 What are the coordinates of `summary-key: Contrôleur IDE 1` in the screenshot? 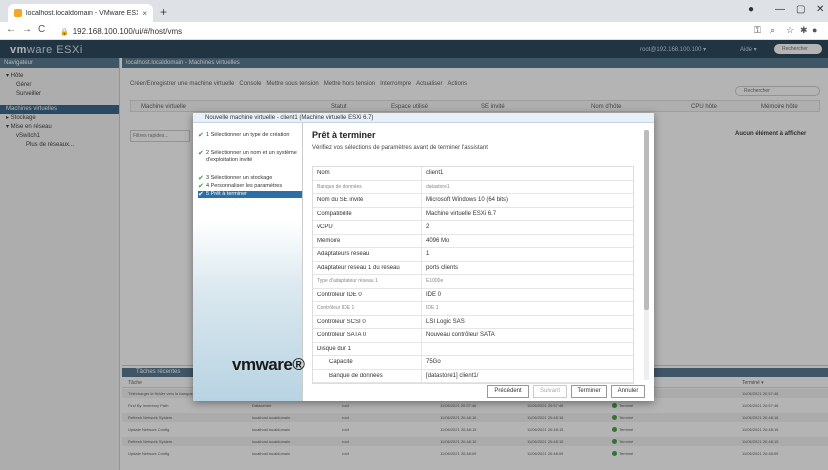 It's located at (336, 308).